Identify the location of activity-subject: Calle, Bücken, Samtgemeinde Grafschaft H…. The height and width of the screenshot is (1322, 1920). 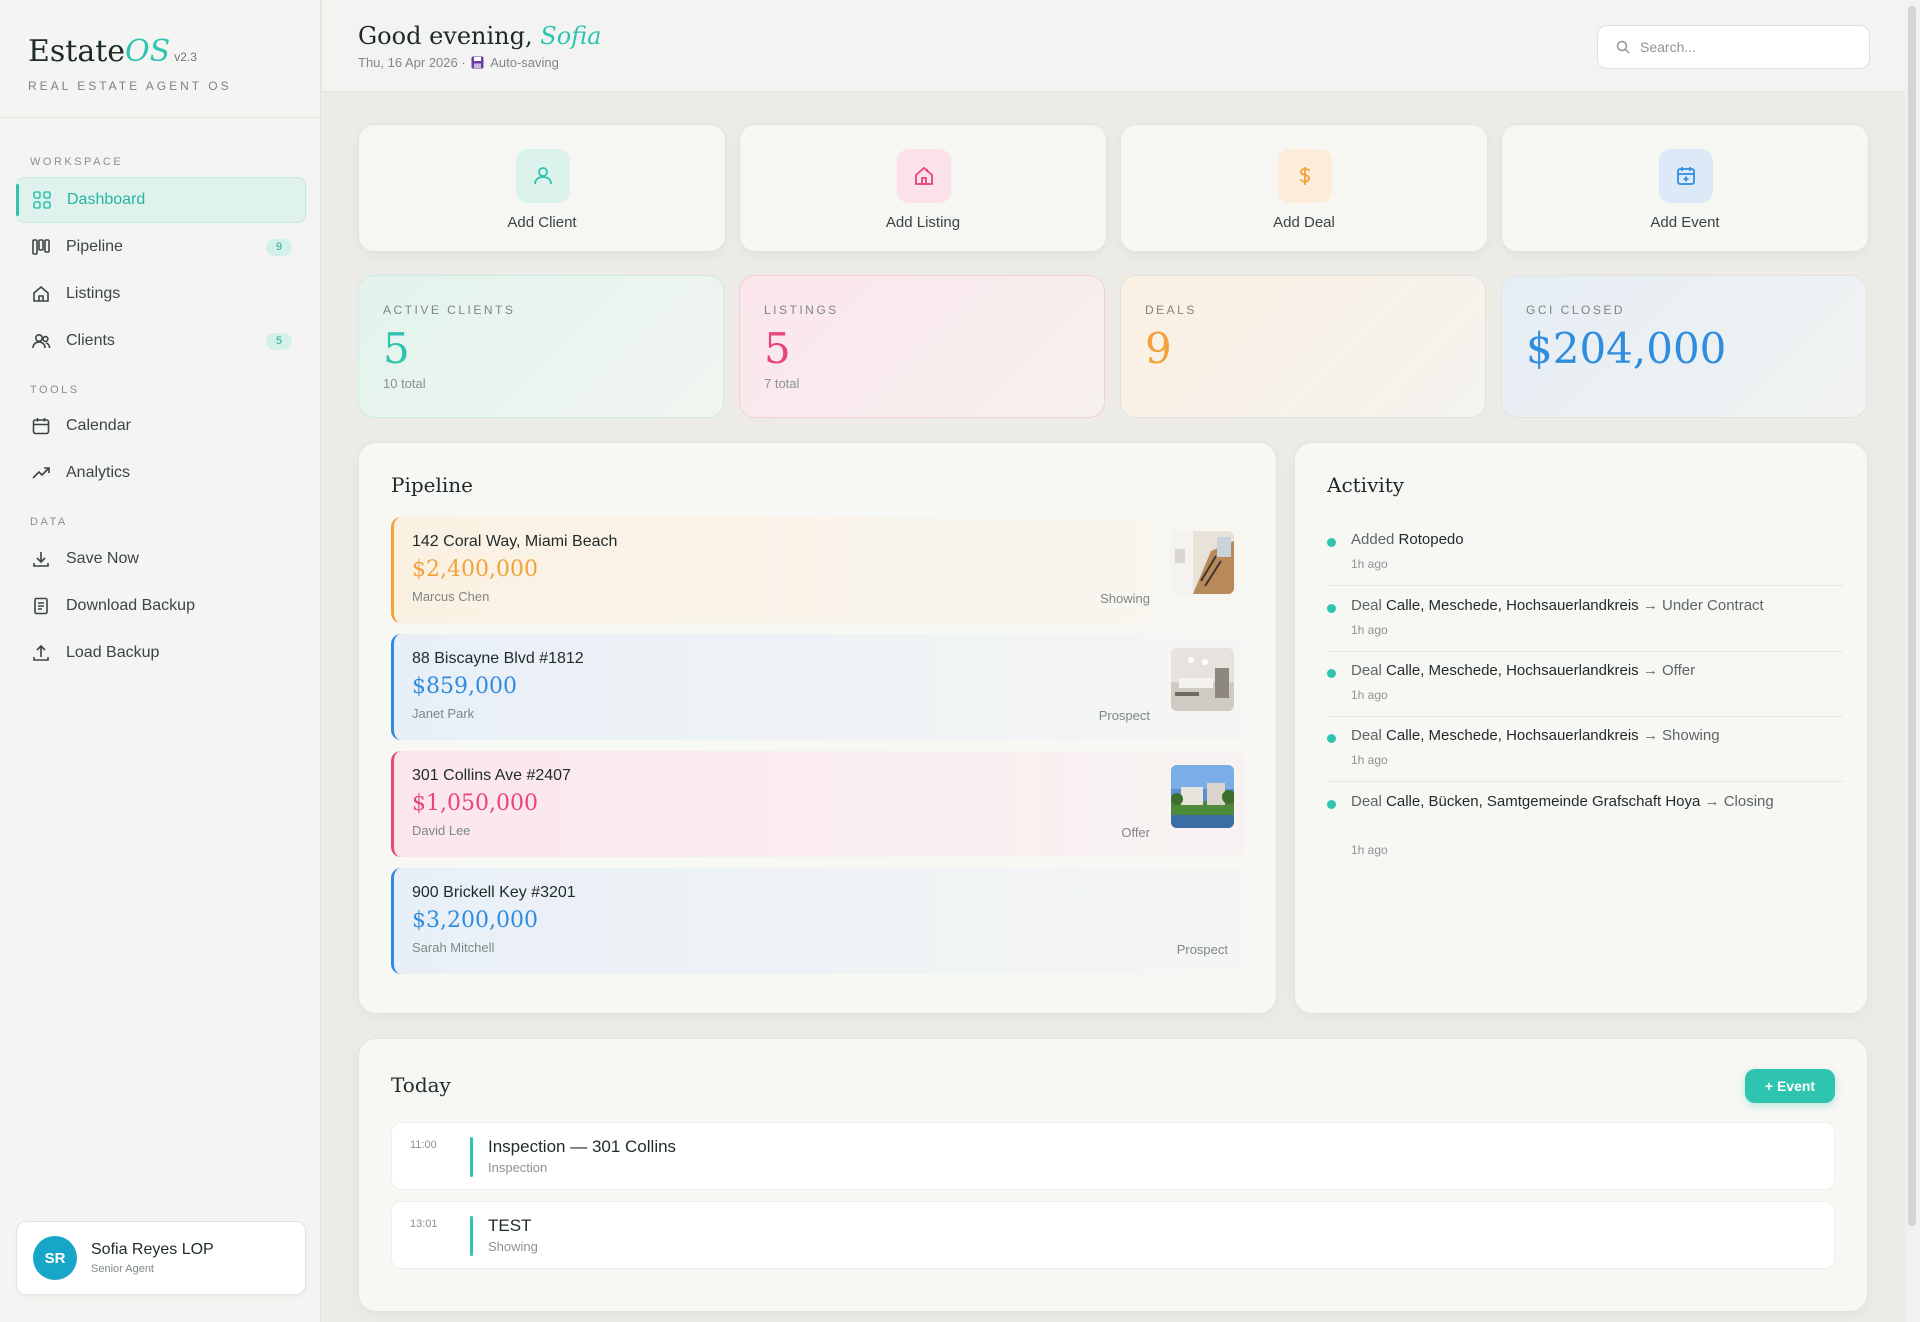
(1543, 801).